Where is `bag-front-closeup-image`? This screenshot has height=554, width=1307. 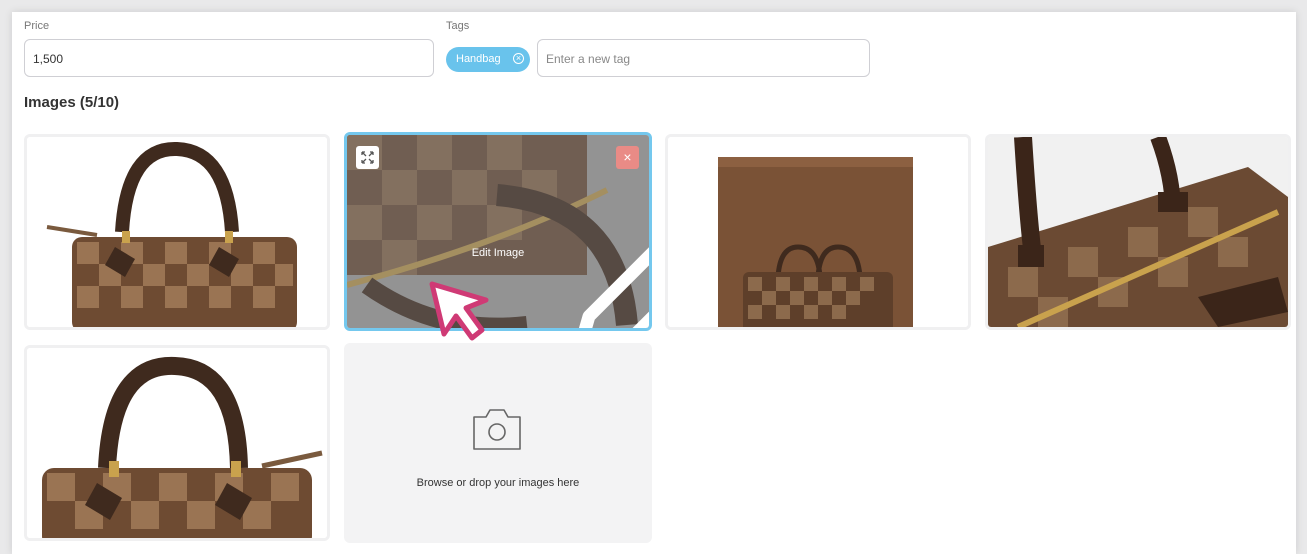
bag-front-closeup-image is located at coordinates (177, 443).